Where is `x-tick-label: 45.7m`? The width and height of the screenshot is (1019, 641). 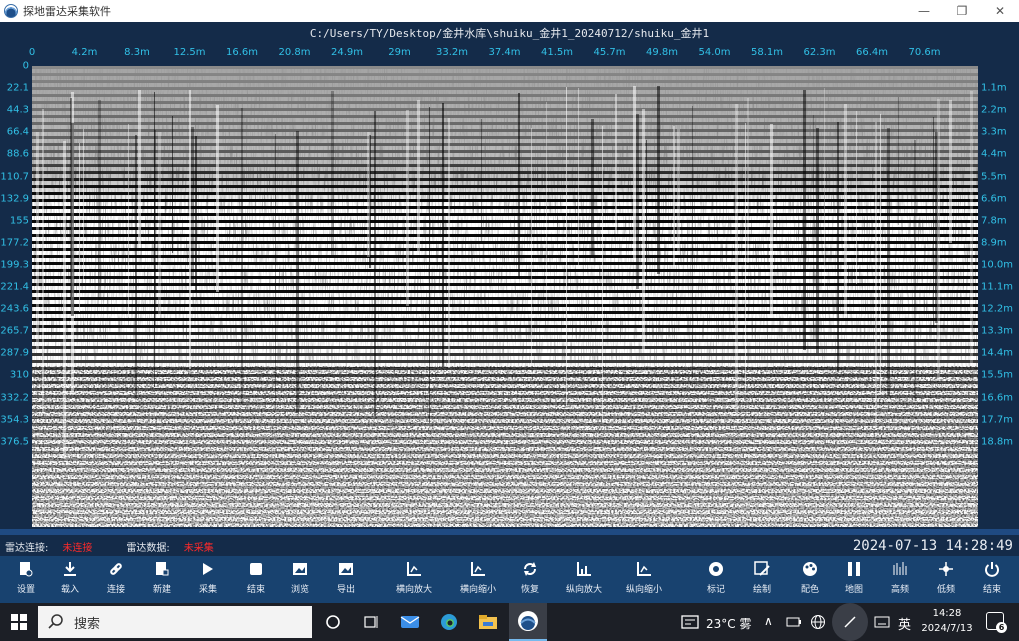
x-tick-label: 45.7m is located at coordinates (609, 52).